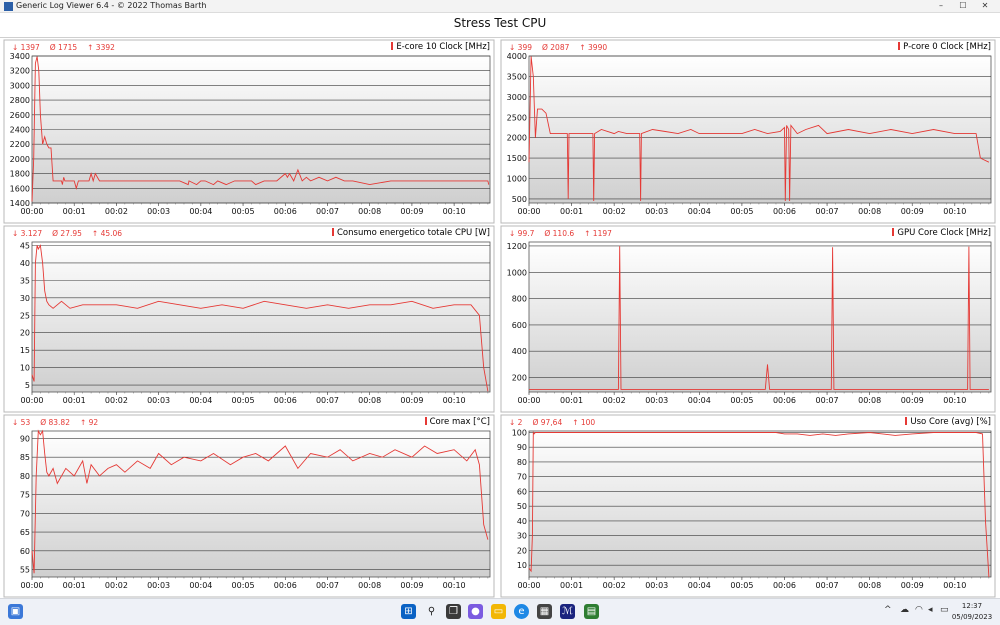  I want to click on y-tick-label: 2000, so click(20, 159).